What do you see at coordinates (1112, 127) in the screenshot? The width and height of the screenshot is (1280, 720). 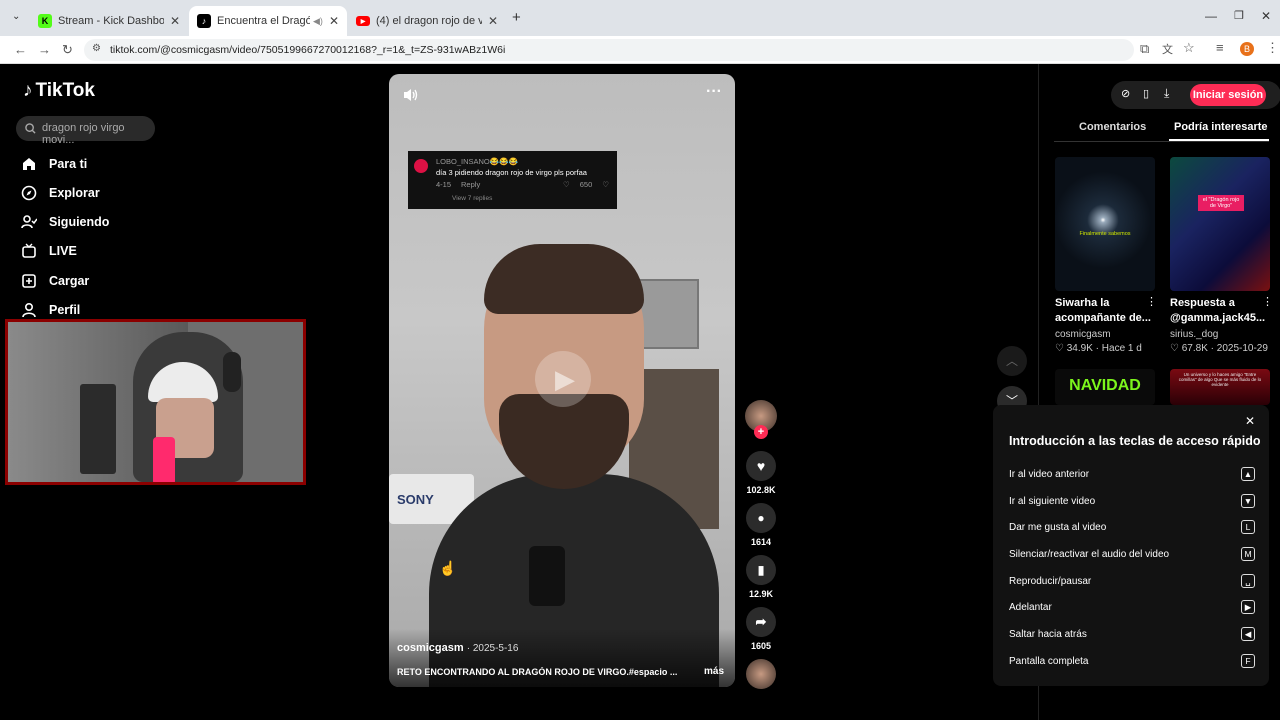 I see `tab-comentarios: Comentarios` at bounding box center [1112, 127].